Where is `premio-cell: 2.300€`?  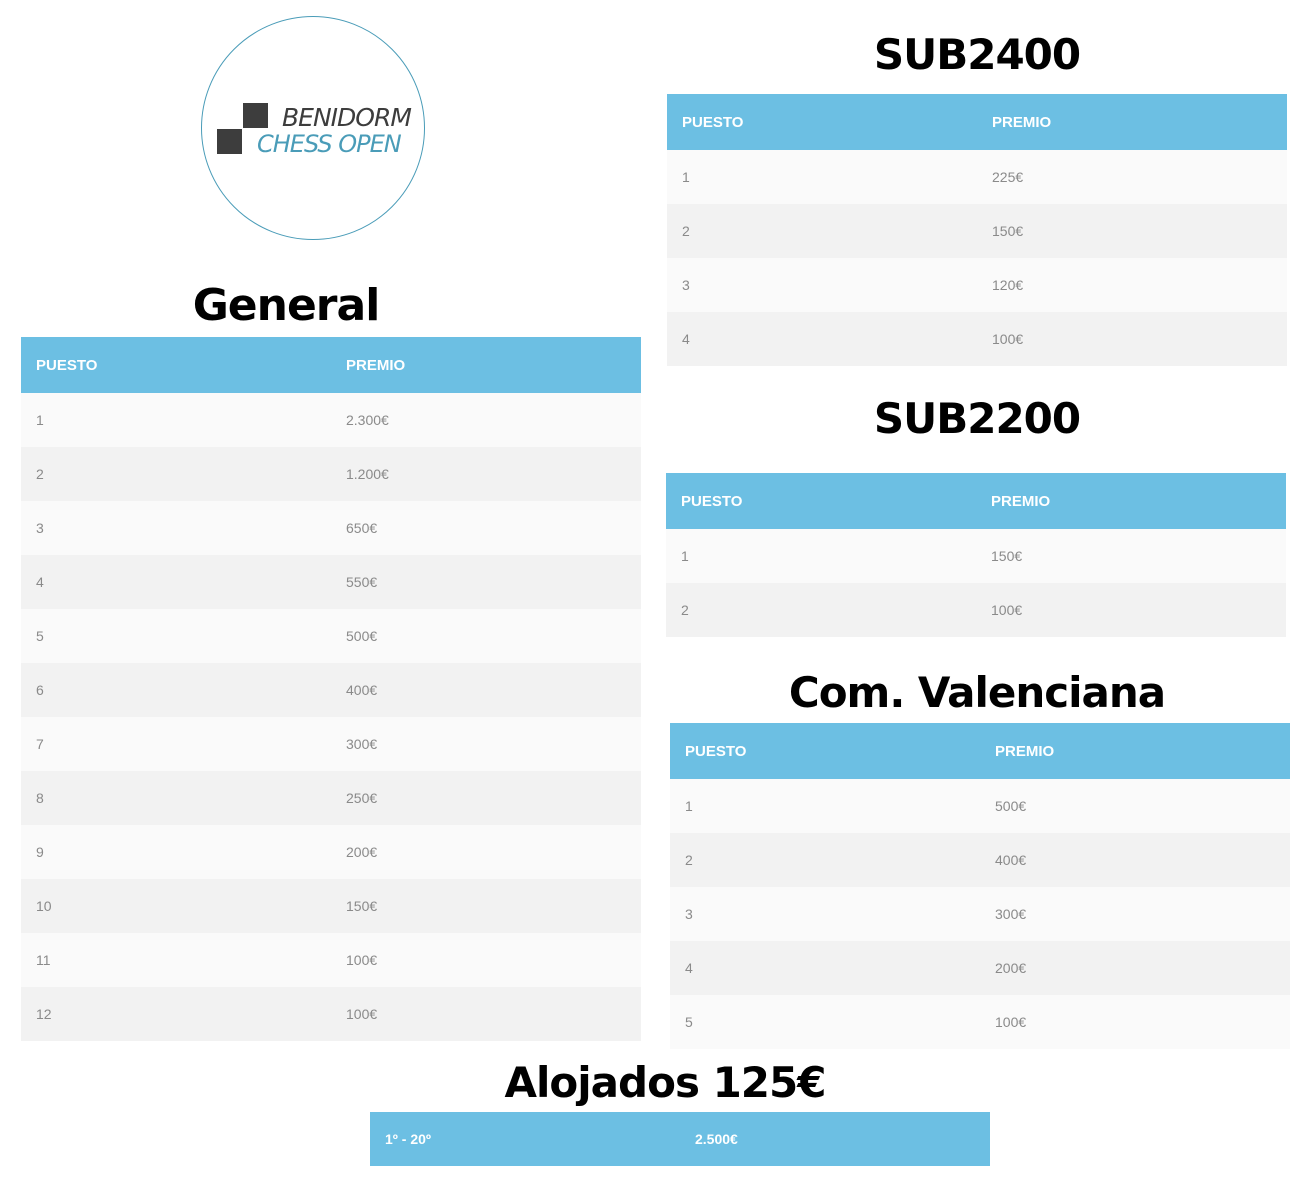
premio-cell: 2.300€ is located at coordinates (486, 420).